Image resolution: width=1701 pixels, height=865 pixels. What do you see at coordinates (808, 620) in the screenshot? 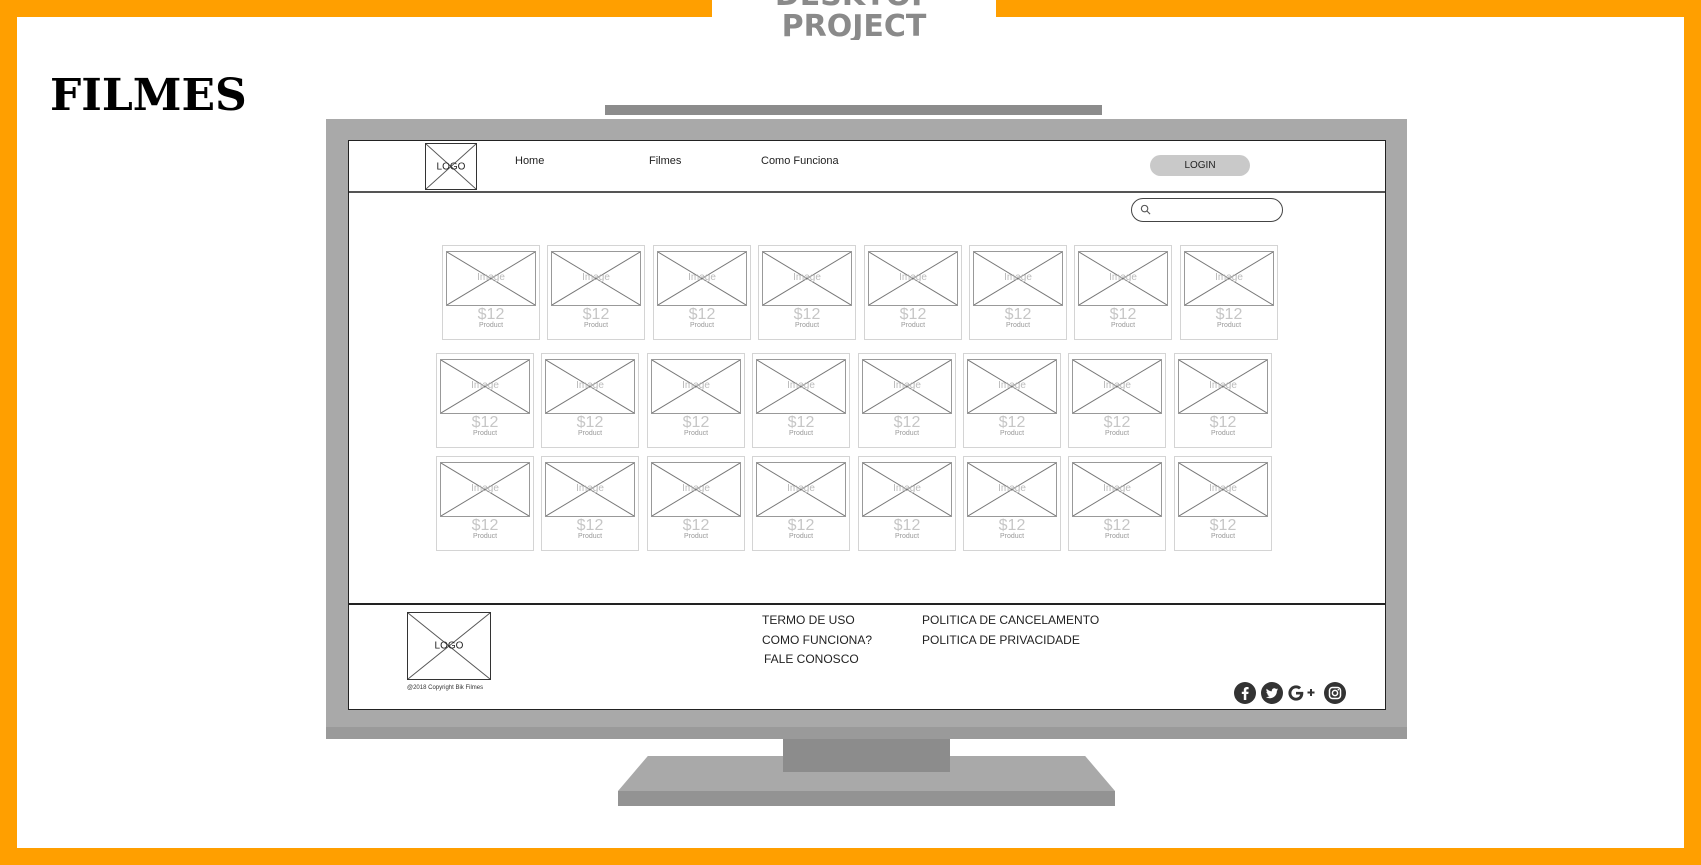
I see `footer-link-termo-de-uso: TERMO DE USO` at bounding box center [808, 620].